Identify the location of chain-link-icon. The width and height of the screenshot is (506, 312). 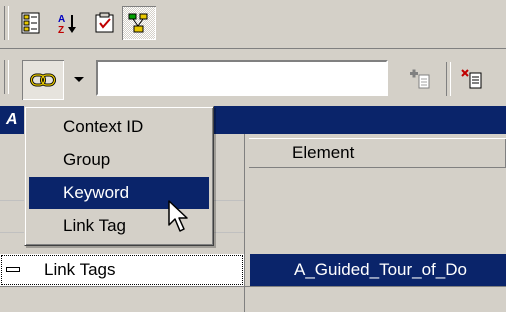
(43, 80).